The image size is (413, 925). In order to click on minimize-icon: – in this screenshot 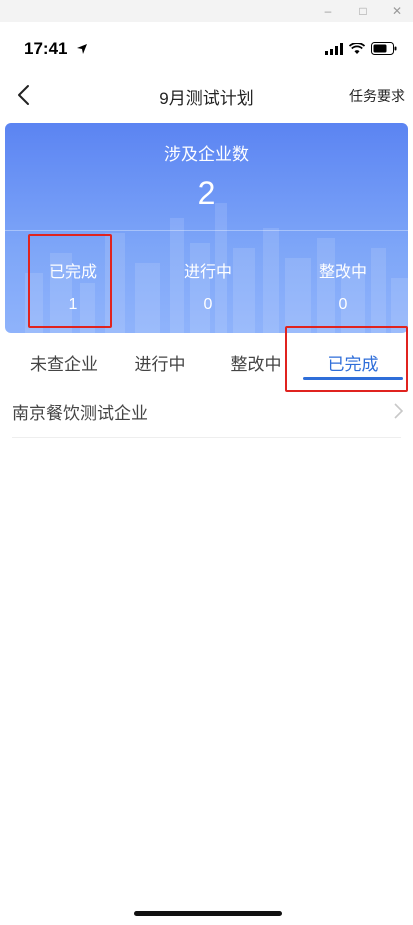, I will do `click(328, 11)`.